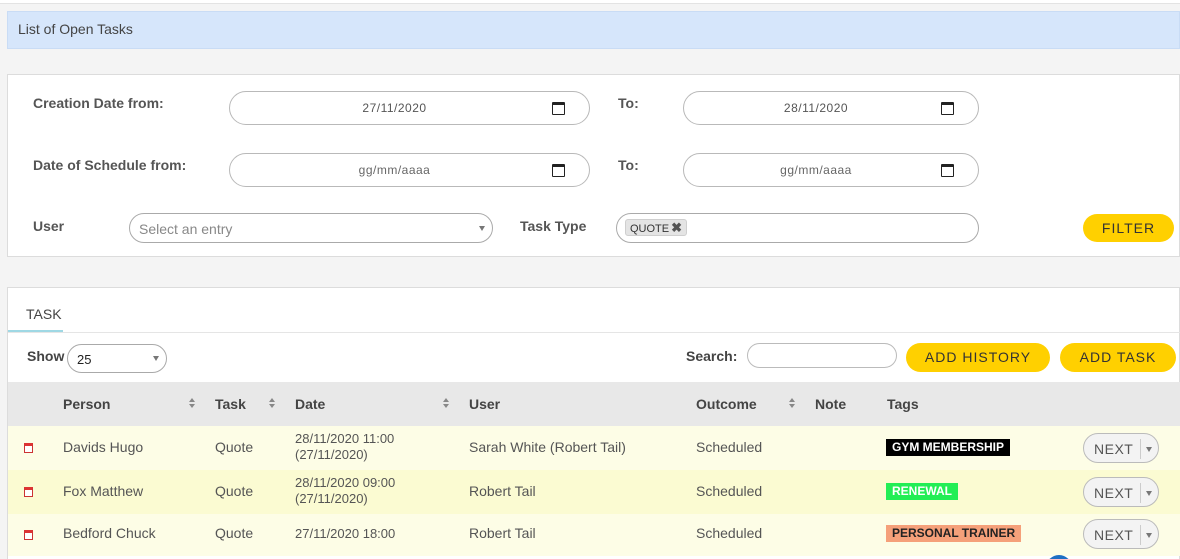 The height and width of the screenshot is (559, 1180). Describe the element at coordinates (922, 491) in the screenshot. I see `tag-badge: RENEWAL` at that location.